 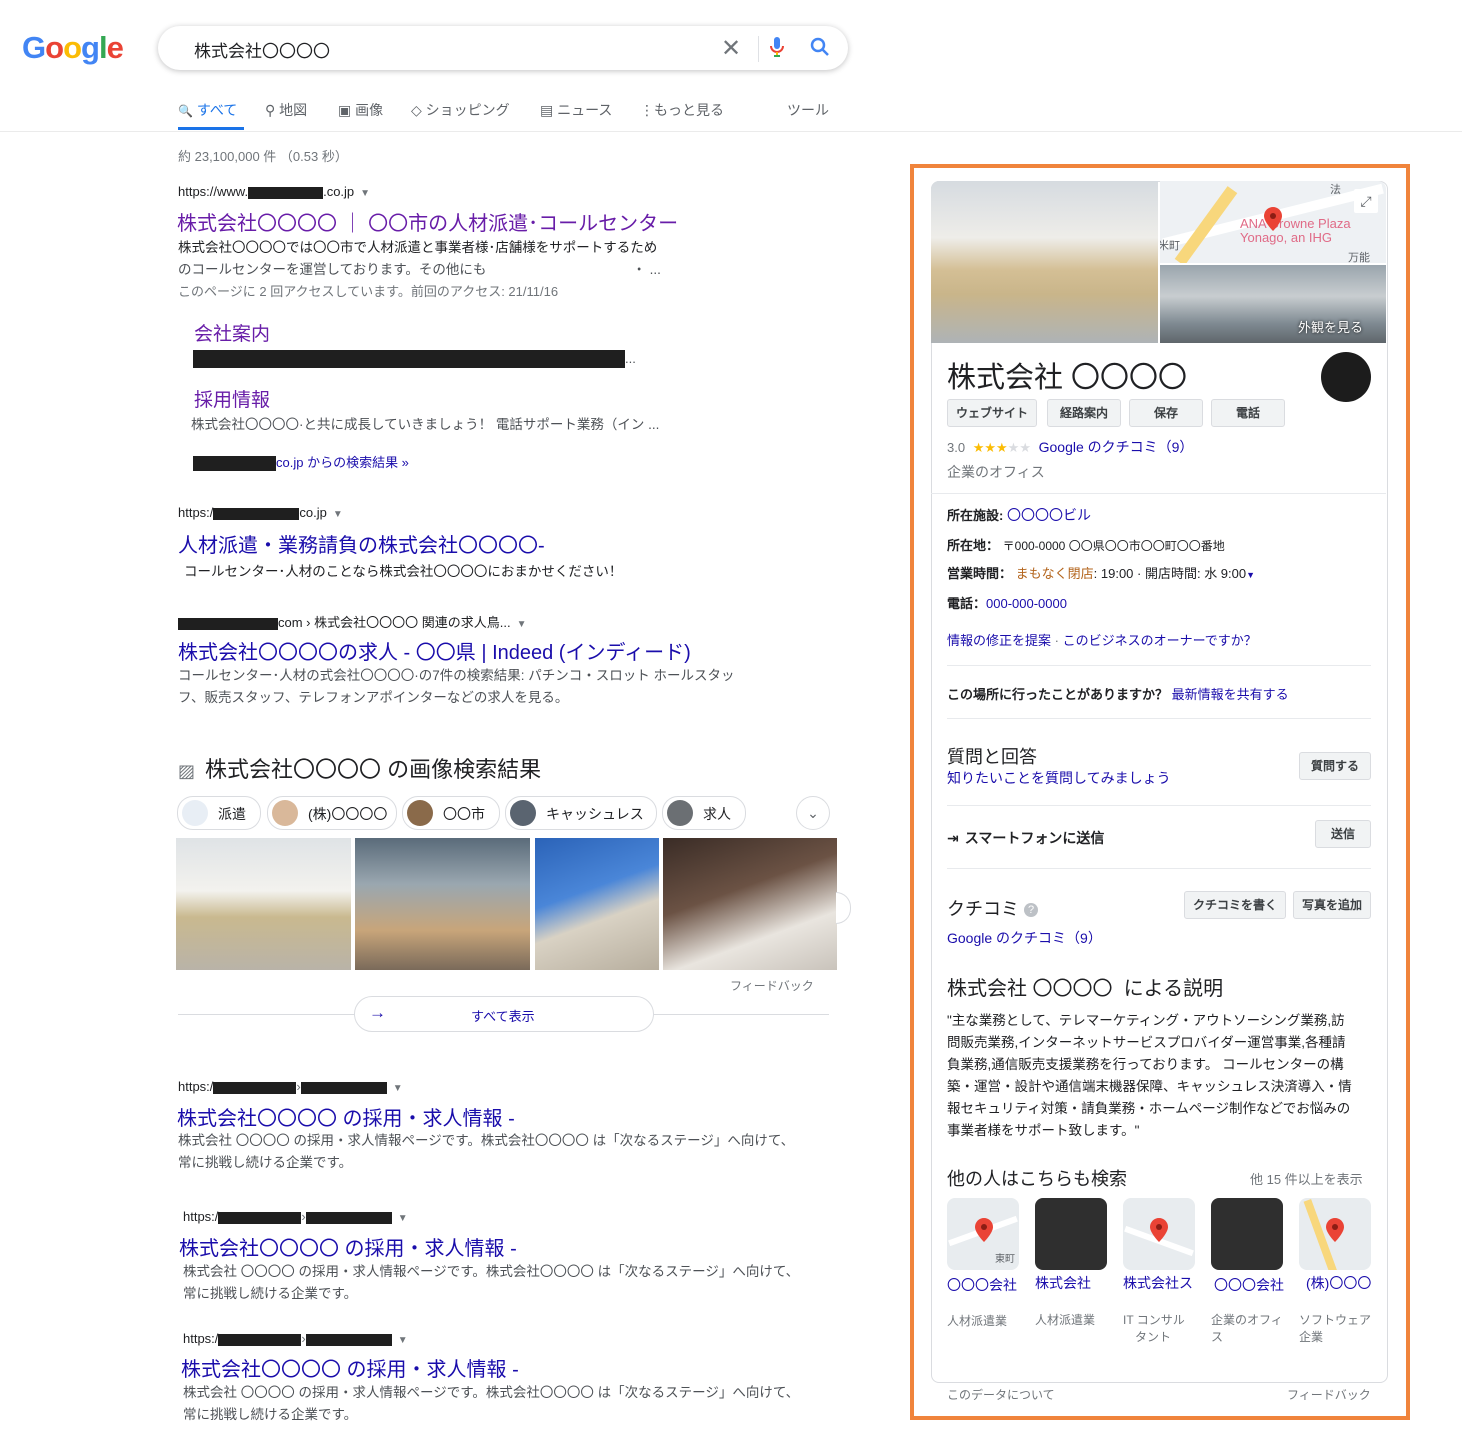 What do you see at coordinates (992, 413) in the screenshot?
I see `website-button: ウェブサイト` at bounding box center [992, 413].